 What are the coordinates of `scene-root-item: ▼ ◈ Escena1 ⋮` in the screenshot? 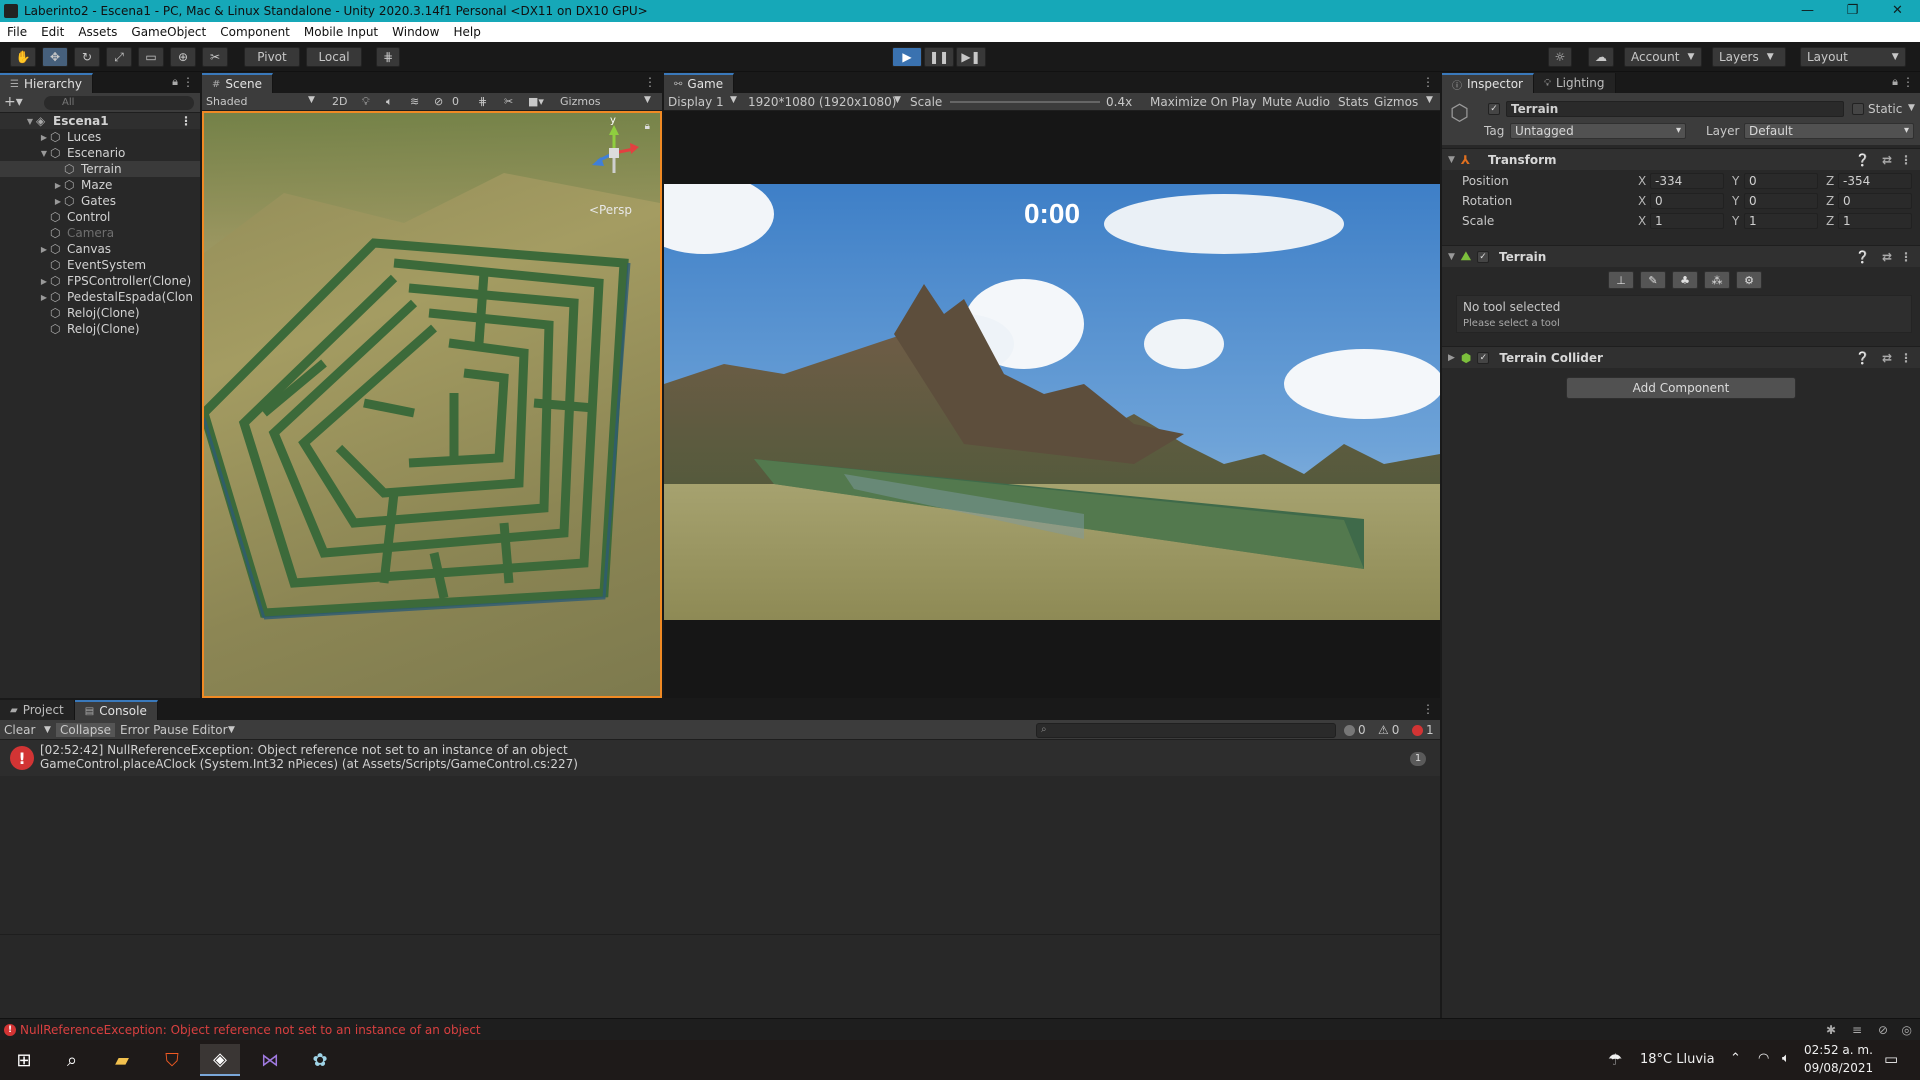 It's located at (100, 121).